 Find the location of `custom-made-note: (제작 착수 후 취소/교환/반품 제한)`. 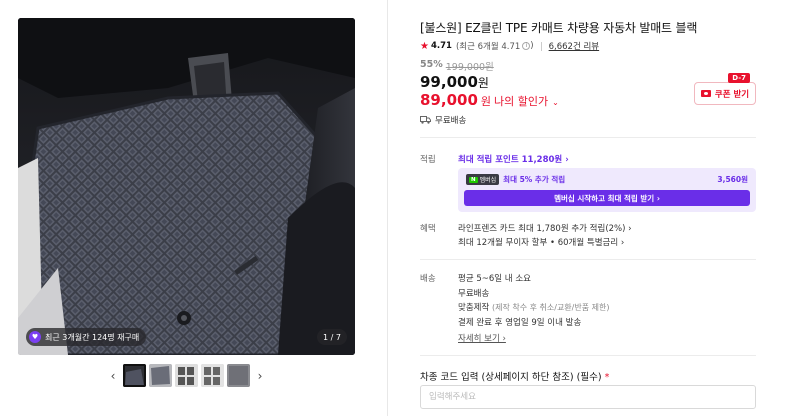

custom-made-note: (제작 착수 후 취소/교환/반품 제한) is located at coordinates (550, 307).